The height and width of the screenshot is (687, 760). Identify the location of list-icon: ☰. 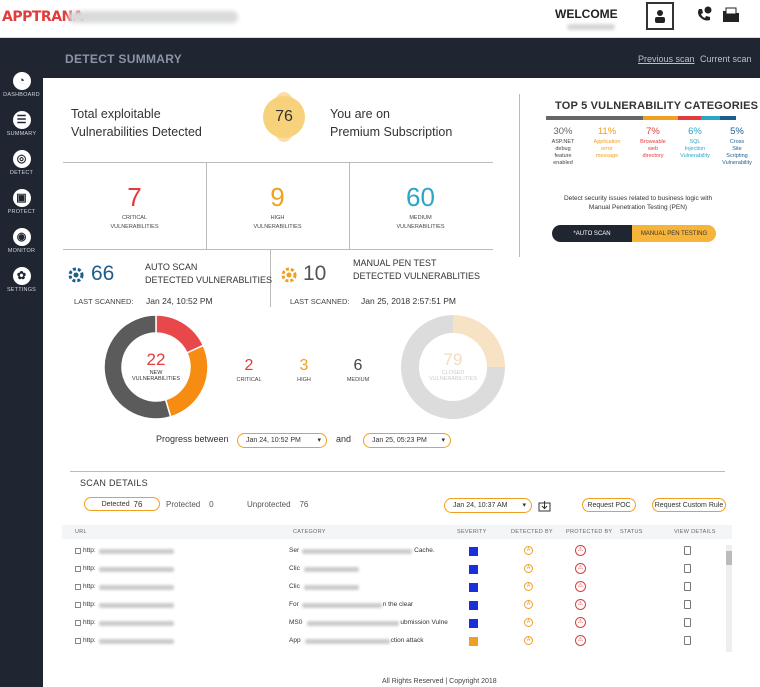
(21, 120).